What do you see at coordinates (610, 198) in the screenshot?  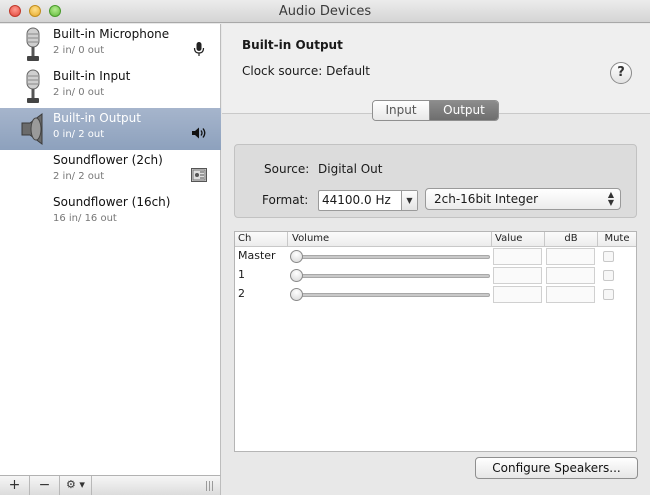 I see `up-down-arrows-icon: ▲ ▼` at bounding box center [610, 198].